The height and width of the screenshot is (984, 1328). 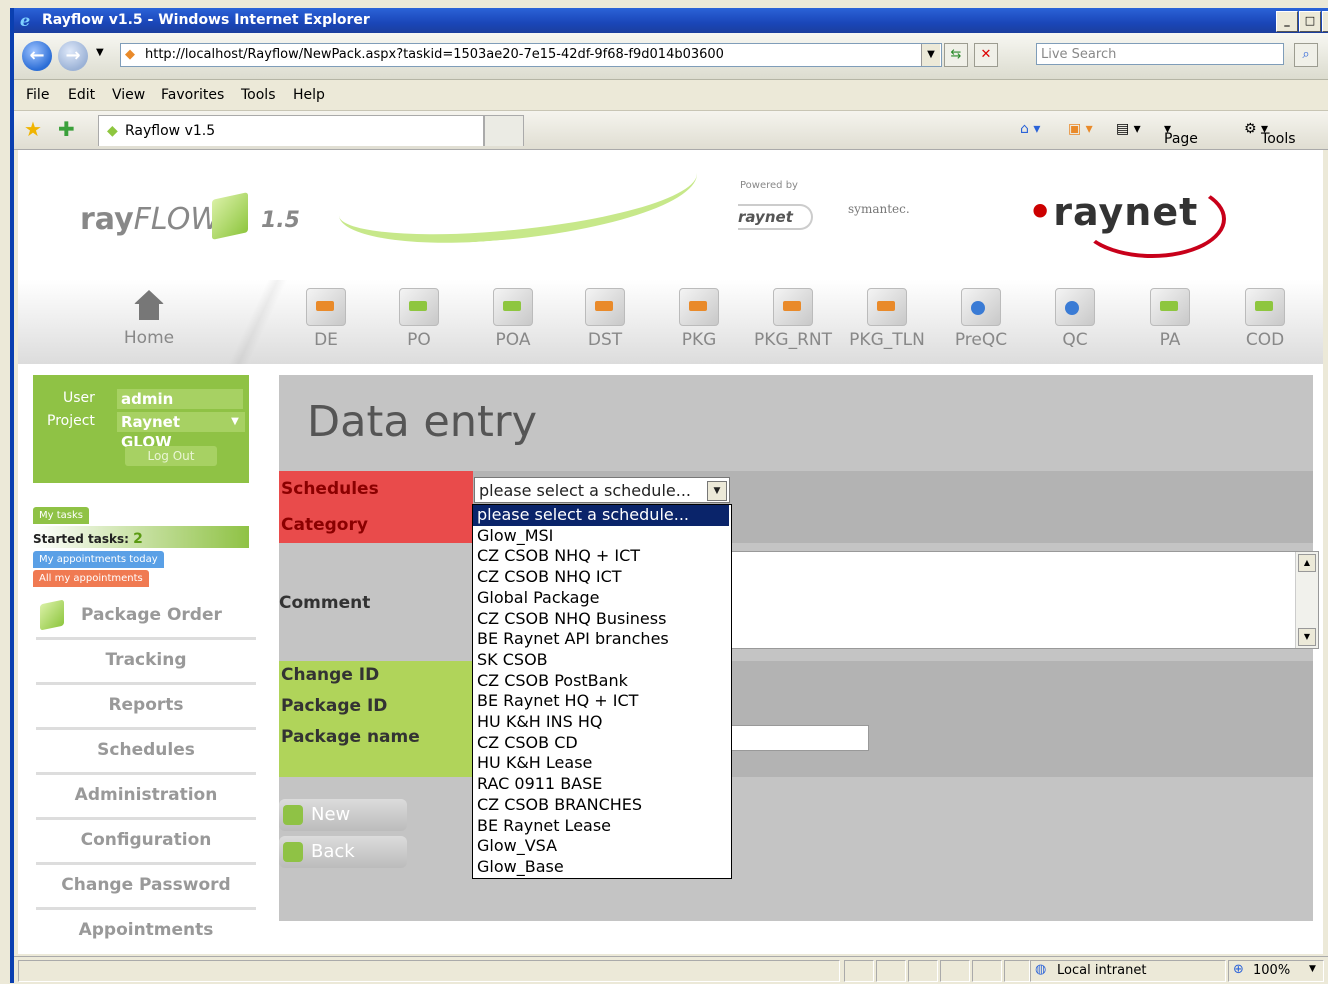 I want to click on nav-de: DE, so click(x=326, y=319).